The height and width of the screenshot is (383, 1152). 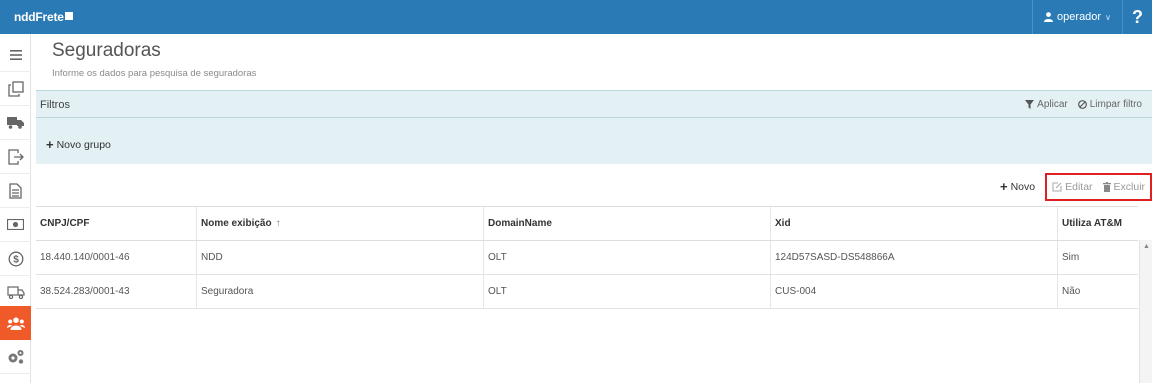 What do you see at coordinates (1098, 187) in the screenshot?
I see `highlighted-actions: Editar Excluir` at bounding box center [1098, 187].